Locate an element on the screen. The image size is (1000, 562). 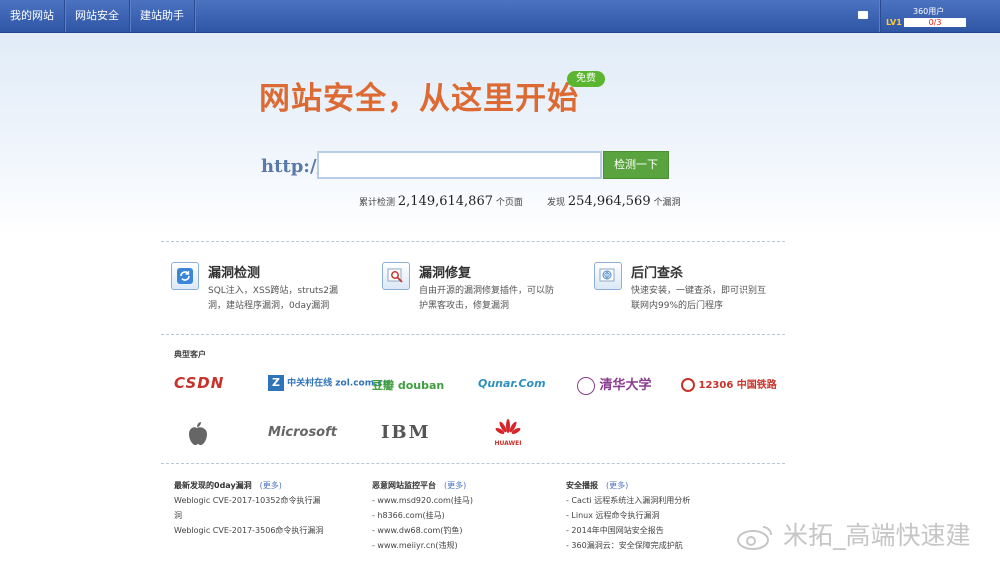
user-name: 360用户 is located at coordinates (928, 11).